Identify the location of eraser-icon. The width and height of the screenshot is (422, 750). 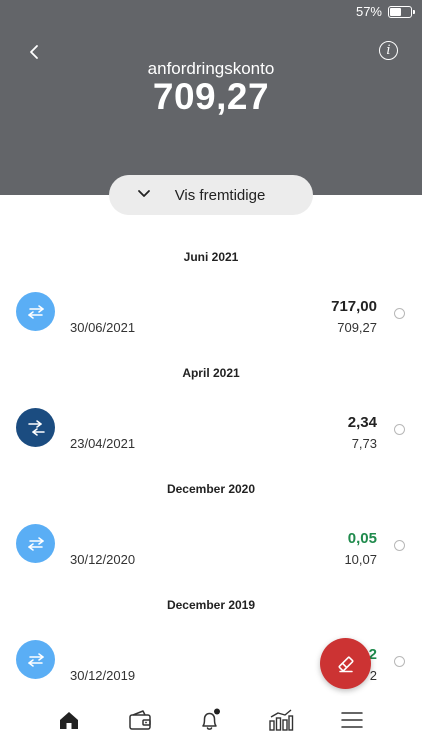
(345, 664).